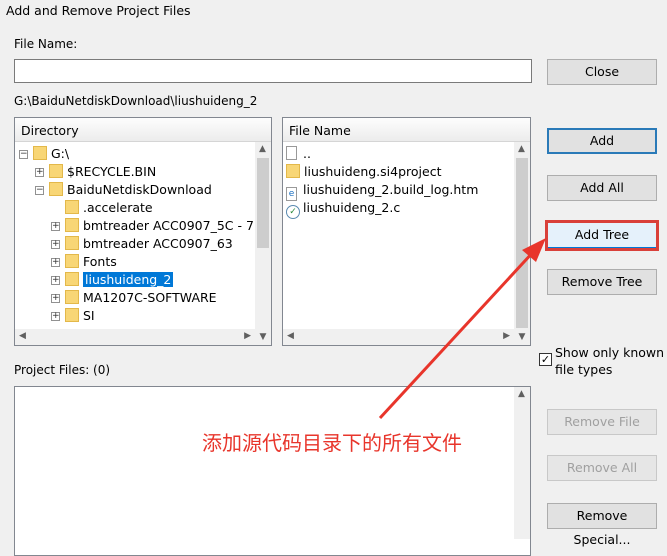 The width and height of the screenshot is (667, 556). Describe the element at coordinates (462, 329) in the screenshot. I see `annotation-arrow` at that location.